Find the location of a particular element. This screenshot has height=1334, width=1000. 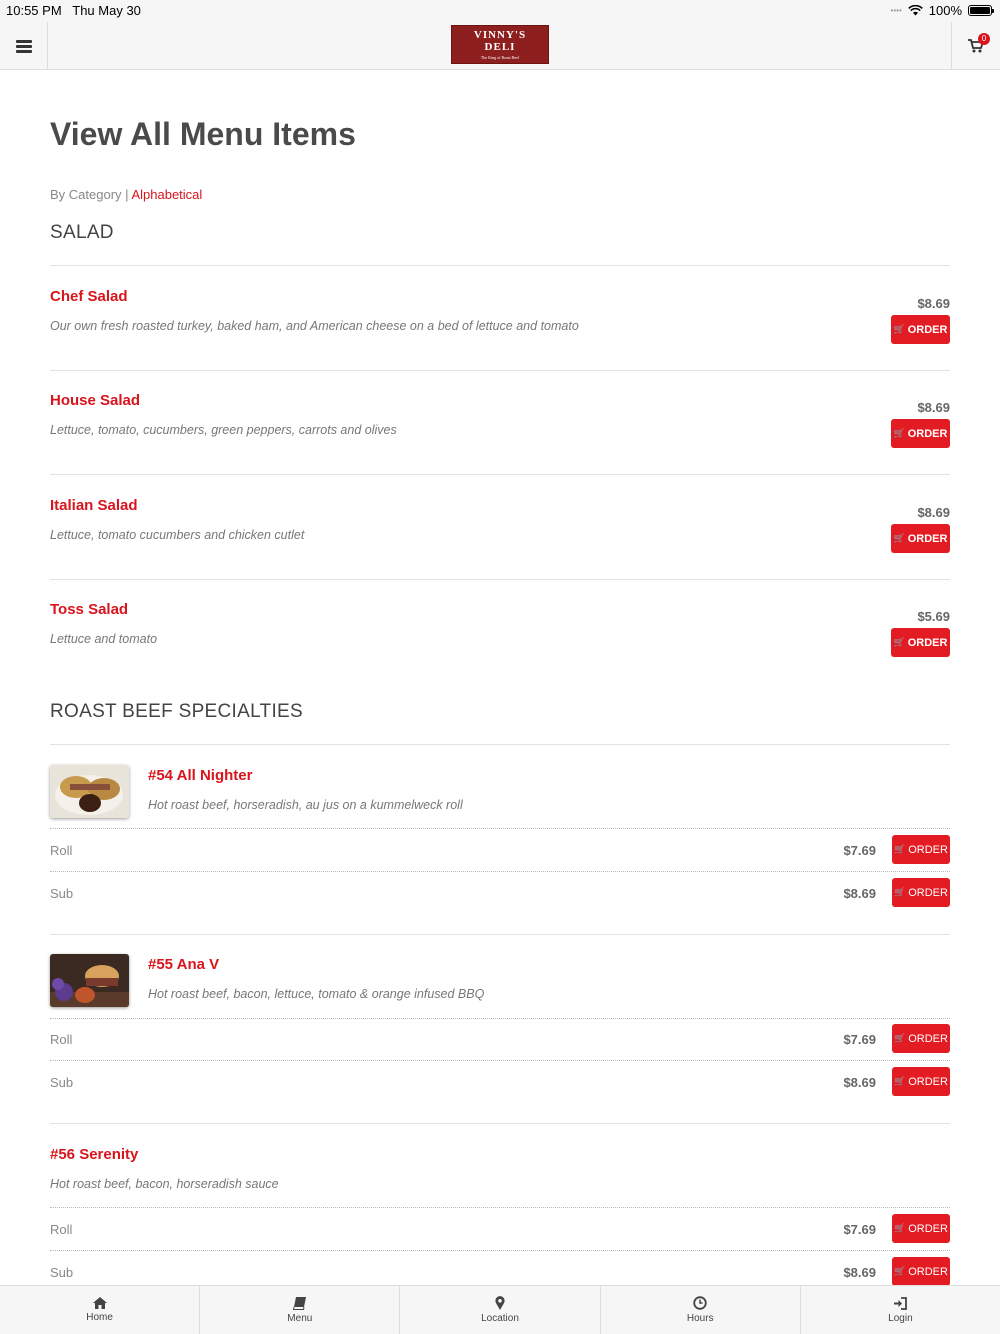

bottom-tab-bar: Home Menu Location Hours Login is located at coordinates (500, 1309).